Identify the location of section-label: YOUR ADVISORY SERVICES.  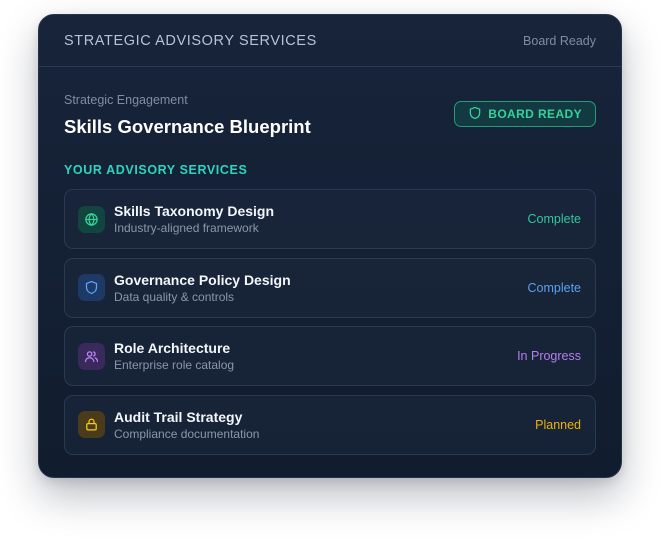
(156, 170).